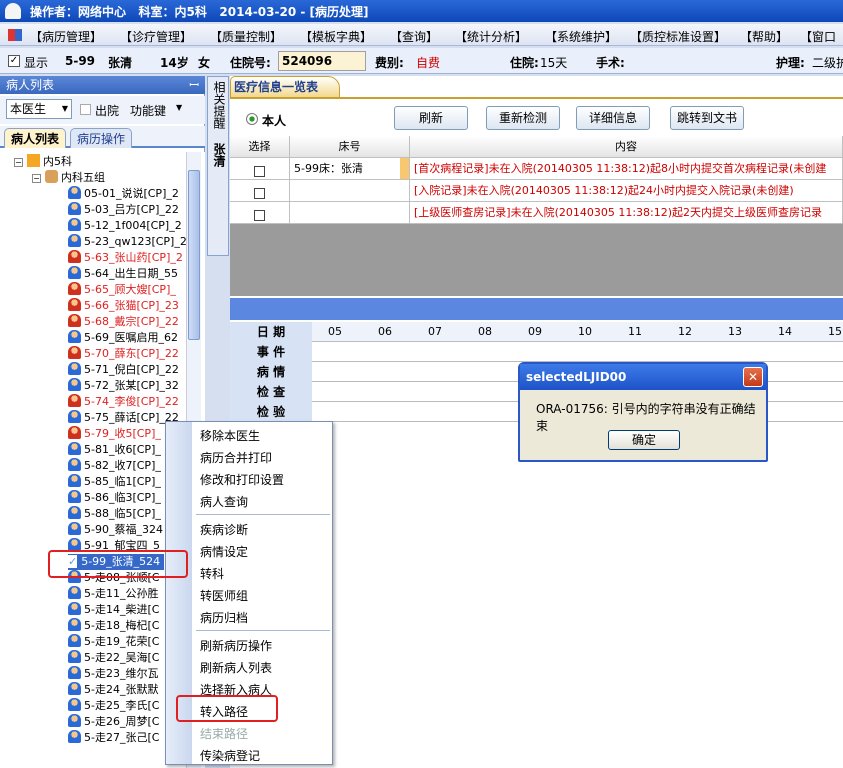 The image size is (843, 768). What do you see at coordinates (753, 377) in the screenshot?
I see `close-icon: ✕` at bounding box center [753, 377].